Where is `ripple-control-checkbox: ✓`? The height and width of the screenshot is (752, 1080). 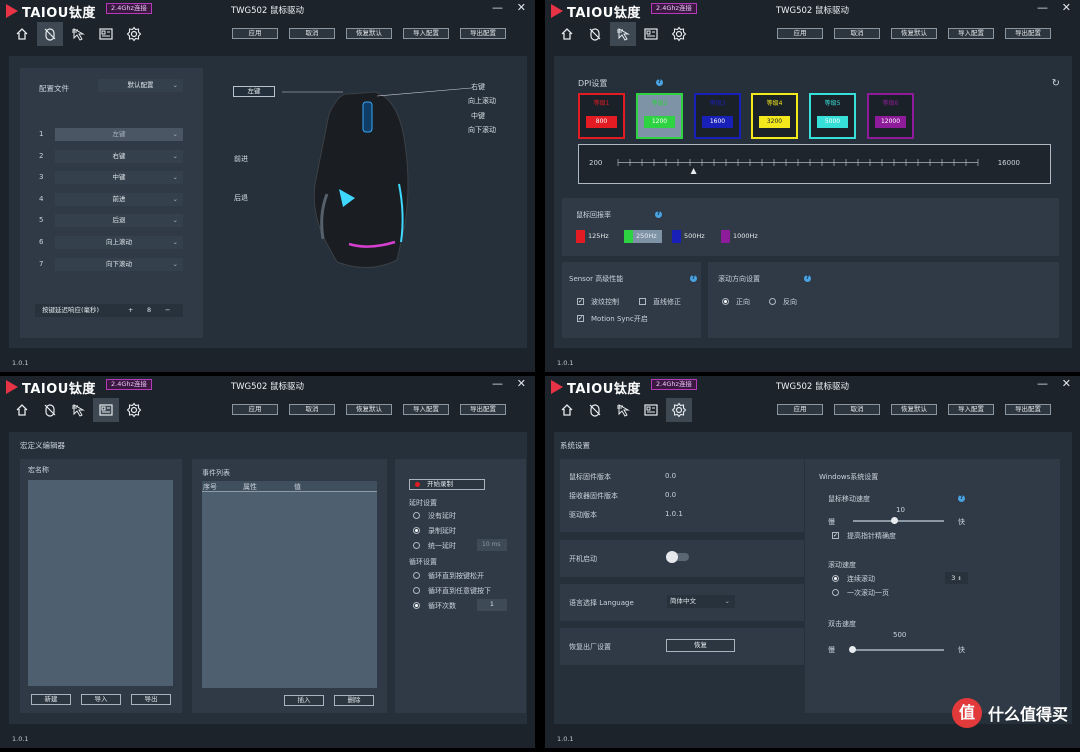 ripple-control-checkbox: ✓ is located at coordinates (580, 301).